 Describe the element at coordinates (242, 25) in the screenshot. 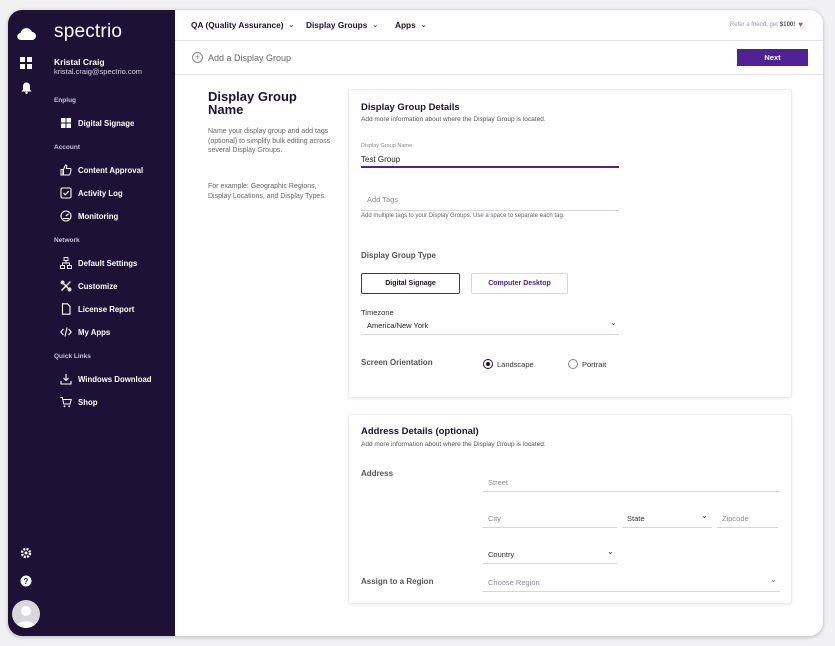

I see `menu-account-selector: QA (Quality Assurance) ⌄` at that location.